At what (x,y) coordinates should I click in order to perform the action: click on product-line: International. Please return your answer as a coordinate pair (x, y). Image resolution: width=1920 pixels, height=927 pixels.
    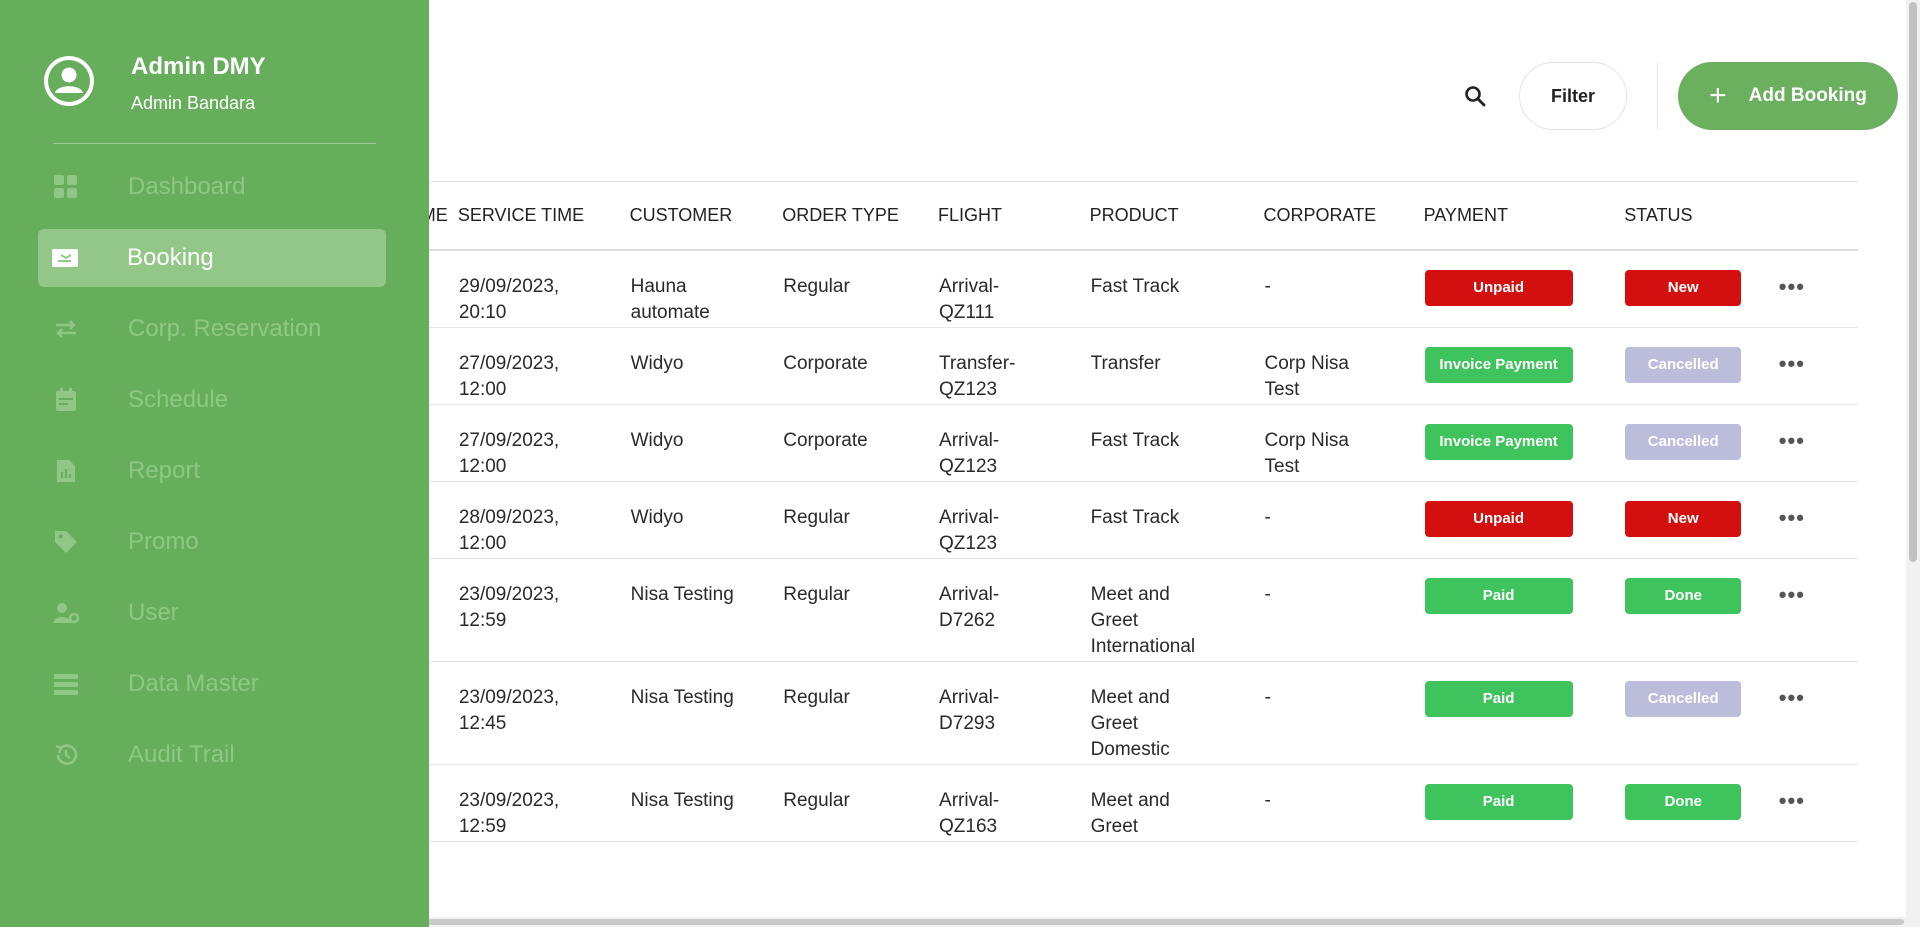
    Looking at the image, I should click on (1143, 646).